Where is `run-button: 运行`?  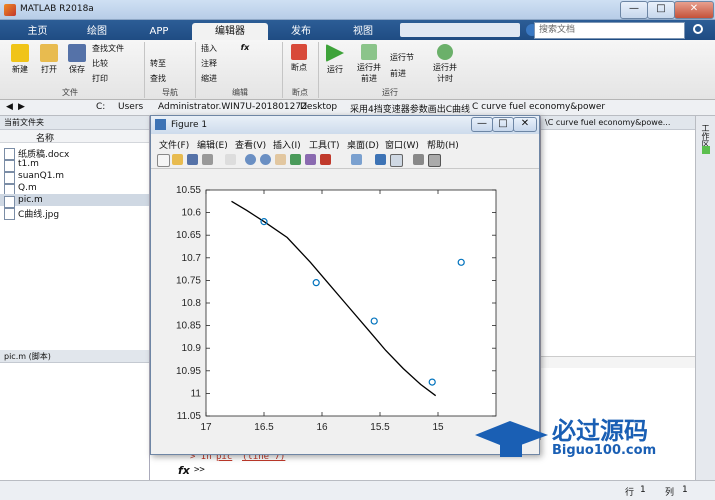 run-button: 运行 is located at coordinates (335, 59).